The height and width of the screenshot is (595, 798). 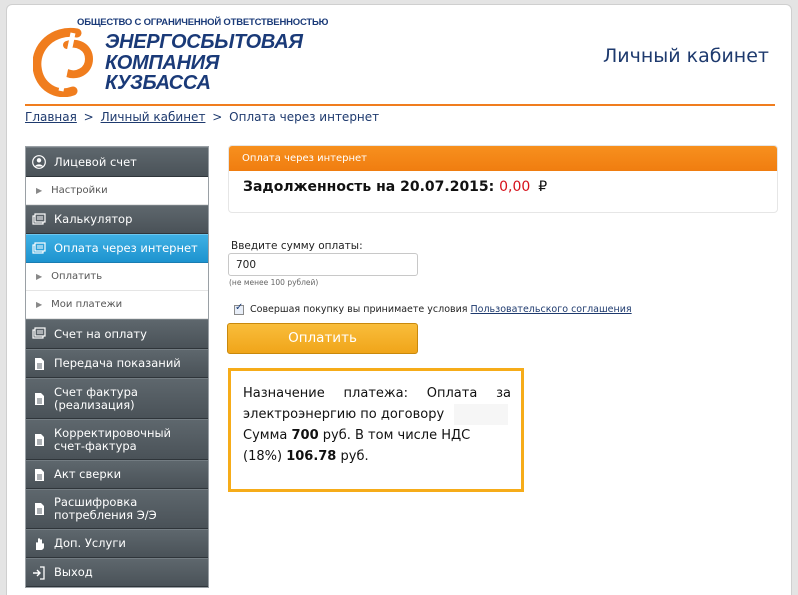 What do you see at coordinates (100, 333) in the screenshot?
I see `sidebar-item-label: Счет на оплату` at bounding box center [100, 333].